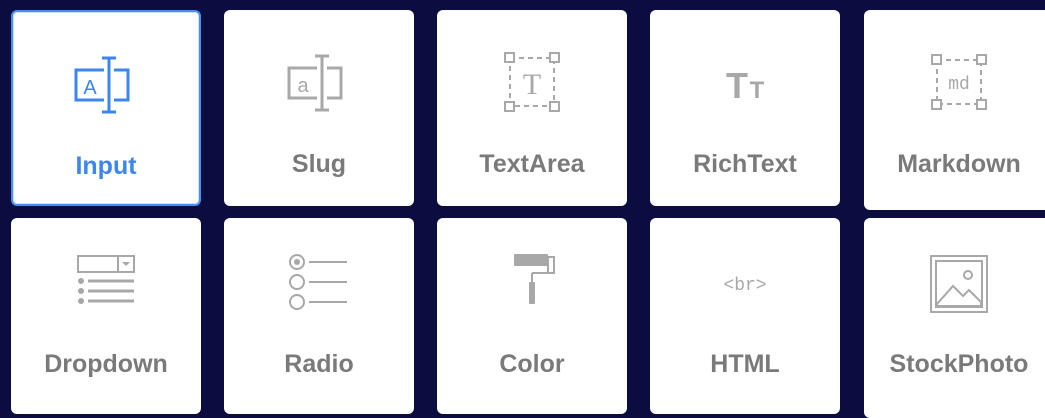 The image size is (1045, 418). What do you see at coordinates (303, 86) in the screenshot?
I see `slug-icon-glyph: a` at bounding box center [303, 86].